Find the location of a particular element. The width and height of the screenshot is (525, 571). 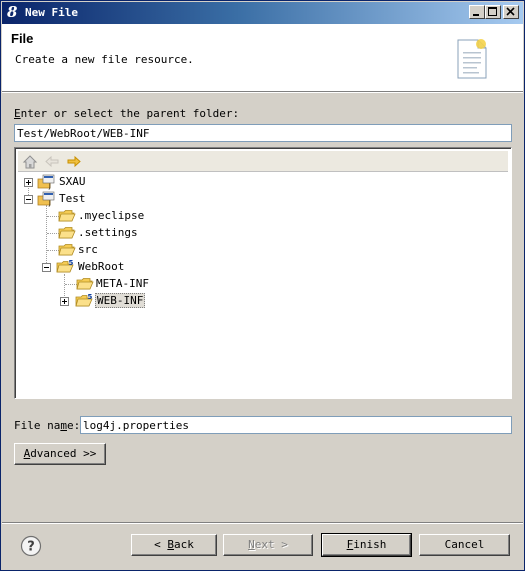

close-button is located at coordinates (511, 12).